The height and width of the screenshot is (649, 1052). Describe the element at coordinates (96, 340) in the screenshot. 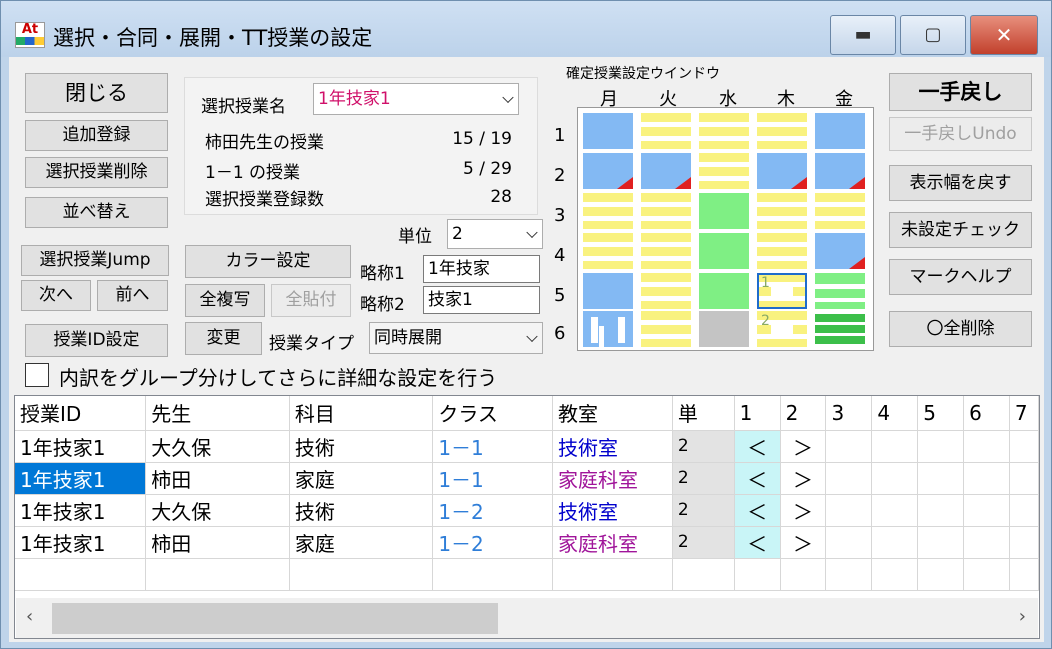

I see `lesson-id-setting-button: 授業ID設定` at that location.